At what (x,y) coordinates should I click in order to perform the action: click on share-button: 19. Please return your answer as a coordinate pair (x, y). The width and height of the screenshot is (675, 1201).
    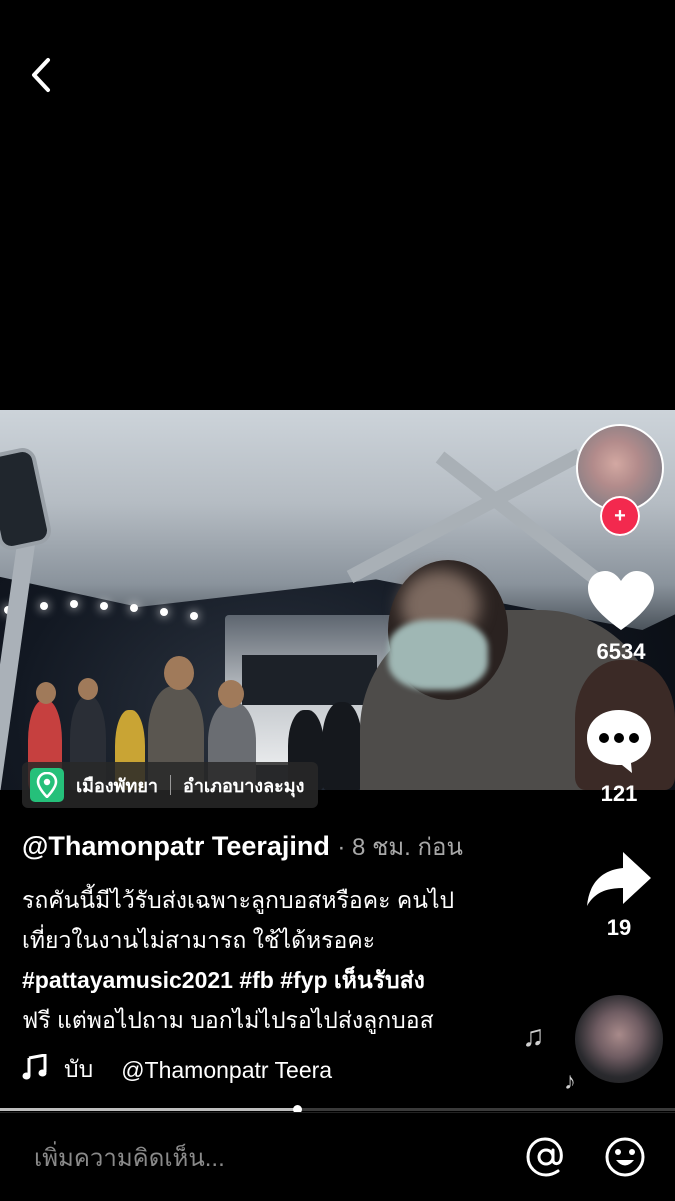
    Looking at the image, I should click on (619, 895).